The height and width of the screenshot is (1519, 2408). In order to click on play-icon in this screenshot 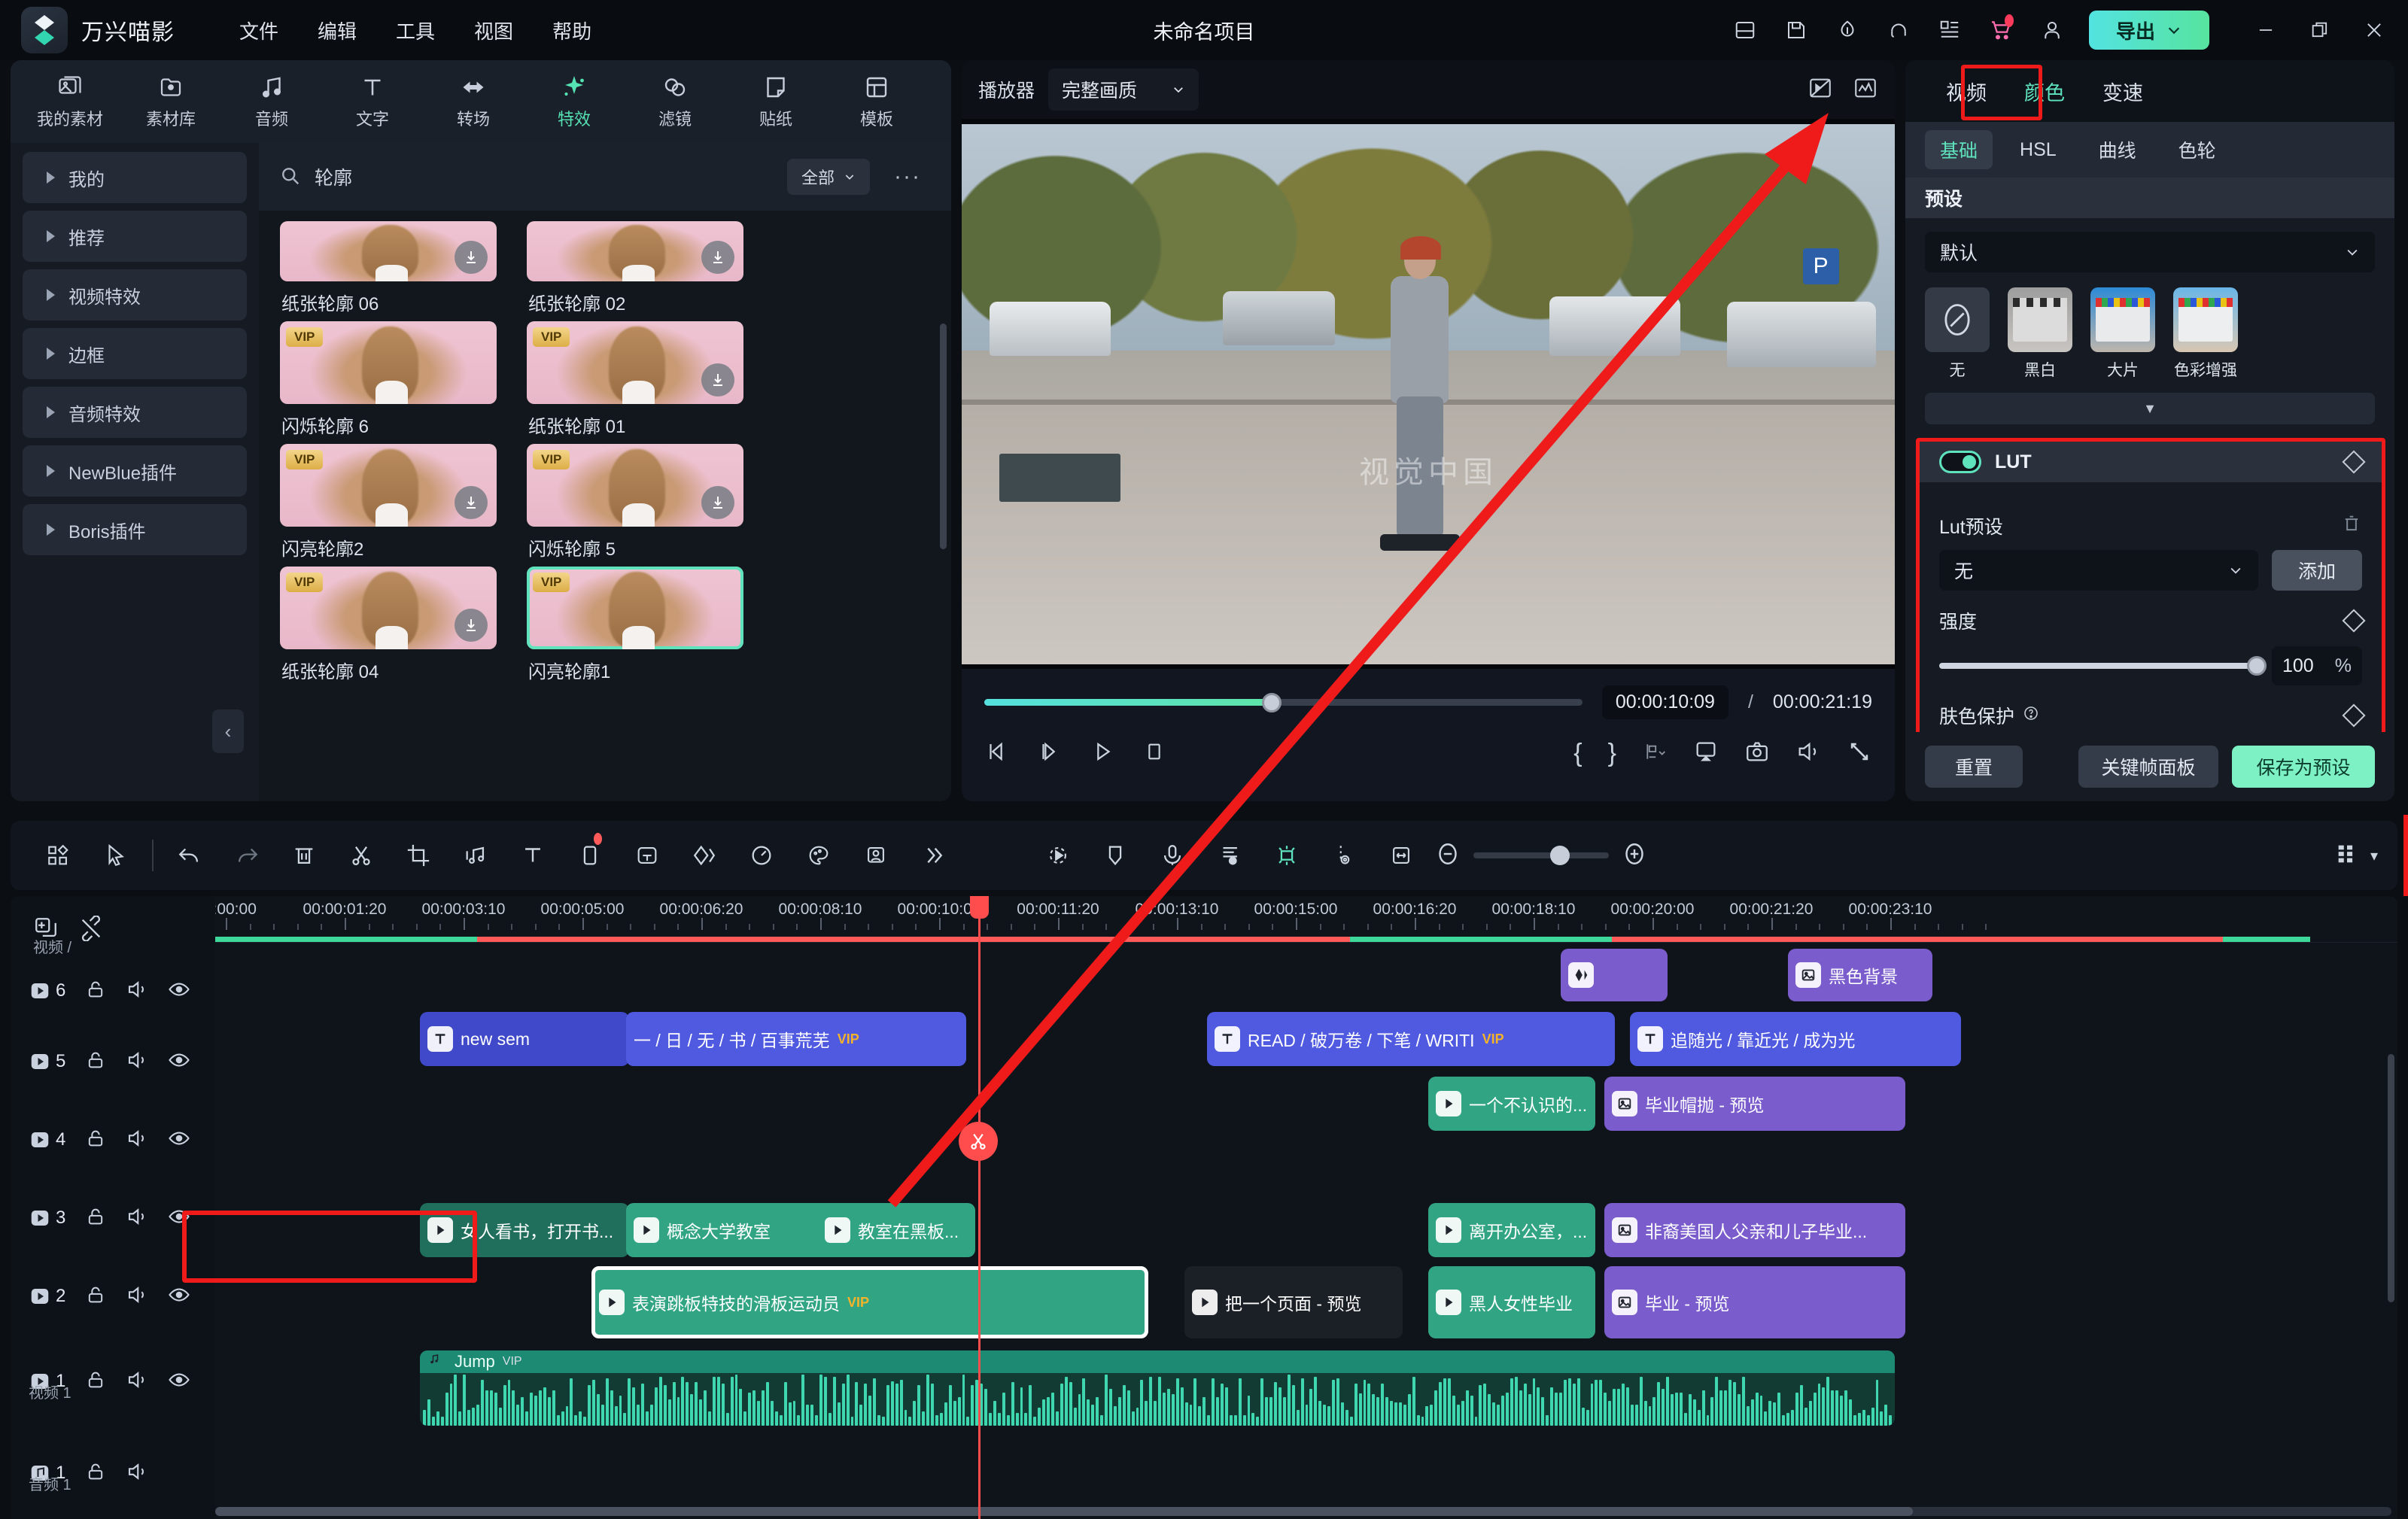, I will do `click(1102, 753)`.